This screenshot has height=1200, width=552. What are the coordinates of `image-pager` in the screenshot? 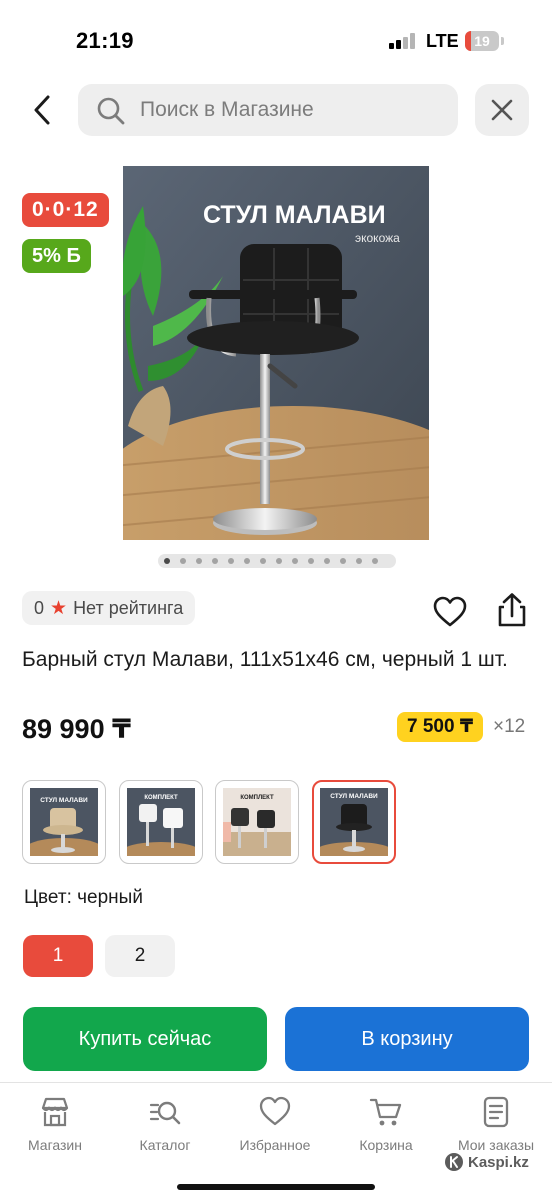 It's located at (277, 561).